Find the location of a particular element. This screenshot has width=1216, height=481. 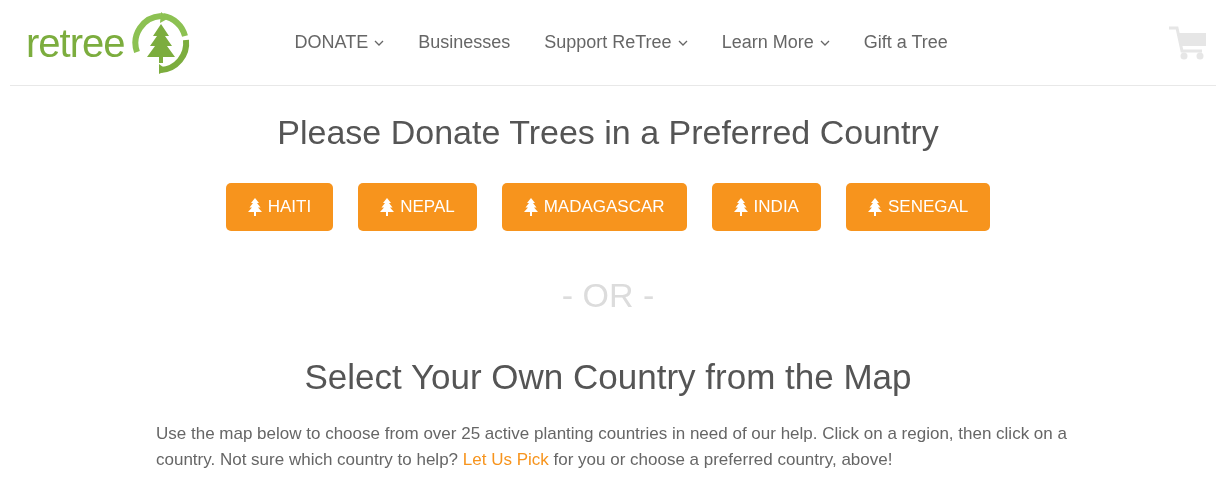

tree-logo-icon is located at coordinates (160, 42).